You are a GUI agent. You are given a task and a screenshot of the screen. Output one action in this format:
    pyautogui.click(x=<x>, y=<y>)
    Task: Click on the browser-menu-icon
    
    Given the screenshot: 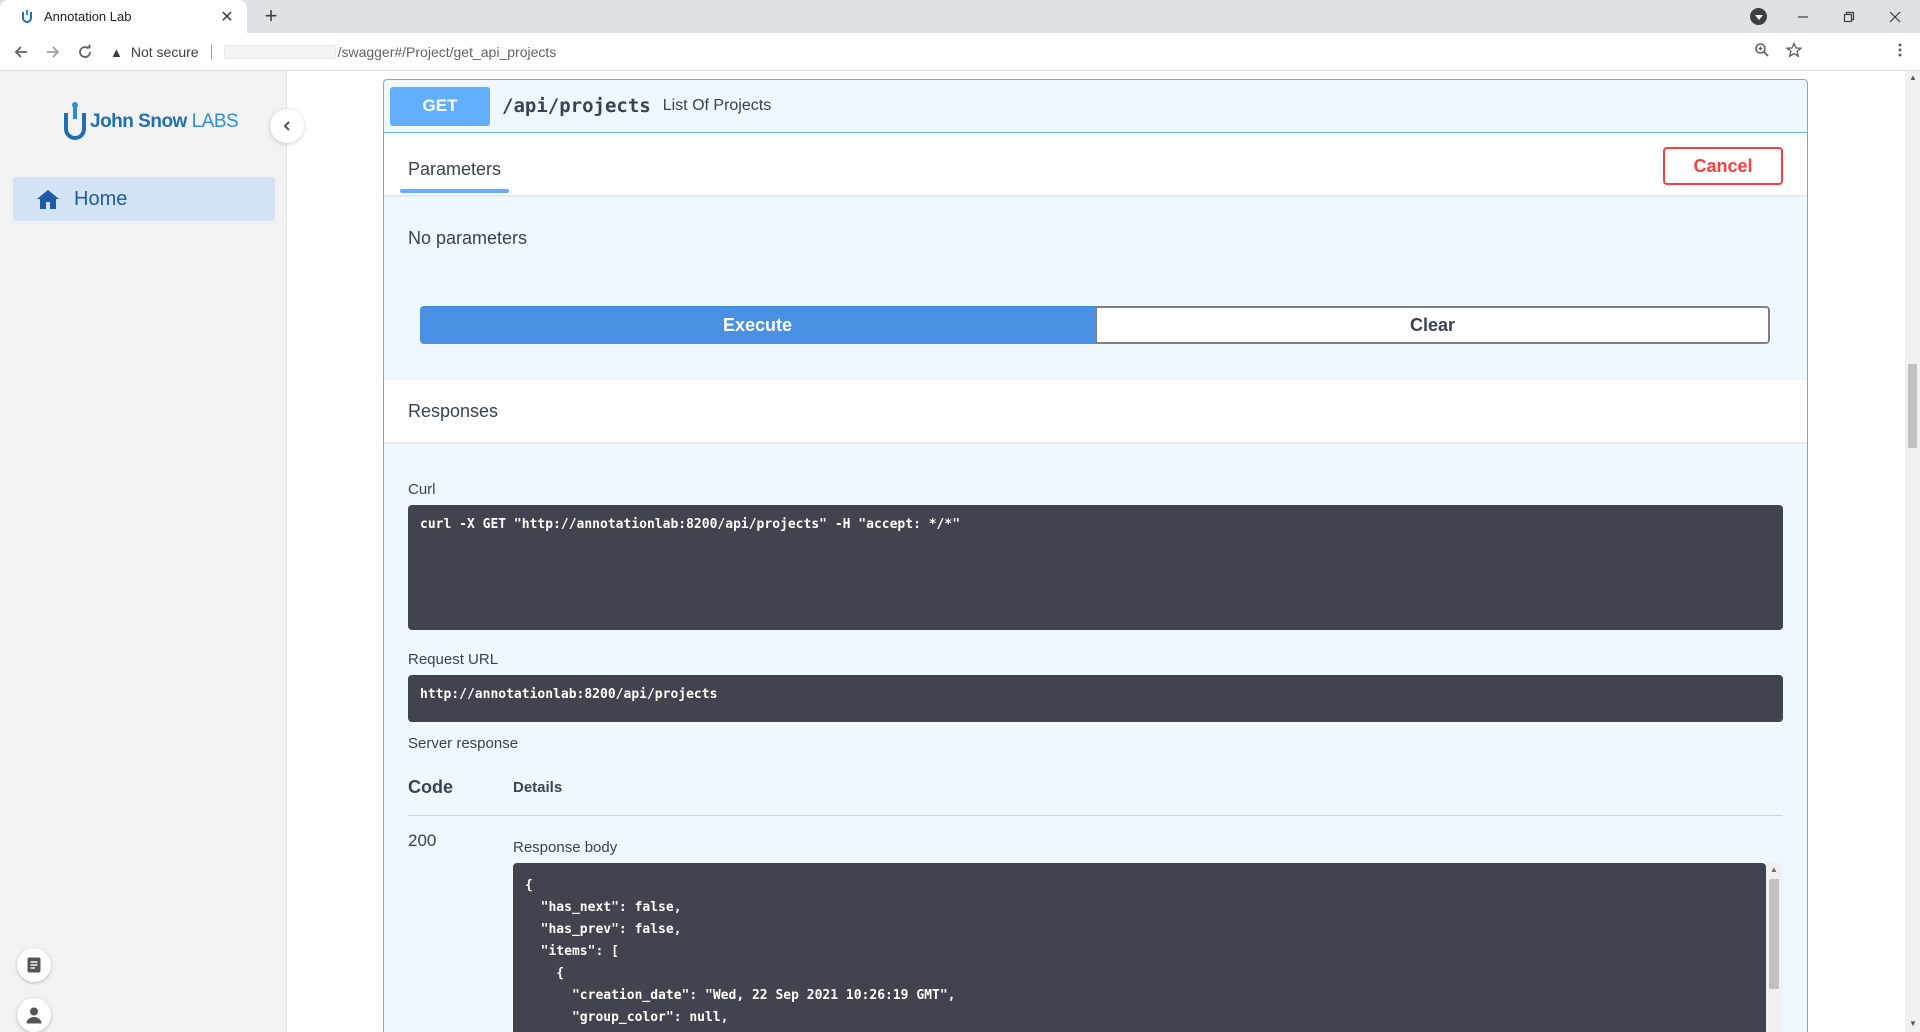 What is the action you would take?
    pyautogui.click(x=1900, y=53)
    